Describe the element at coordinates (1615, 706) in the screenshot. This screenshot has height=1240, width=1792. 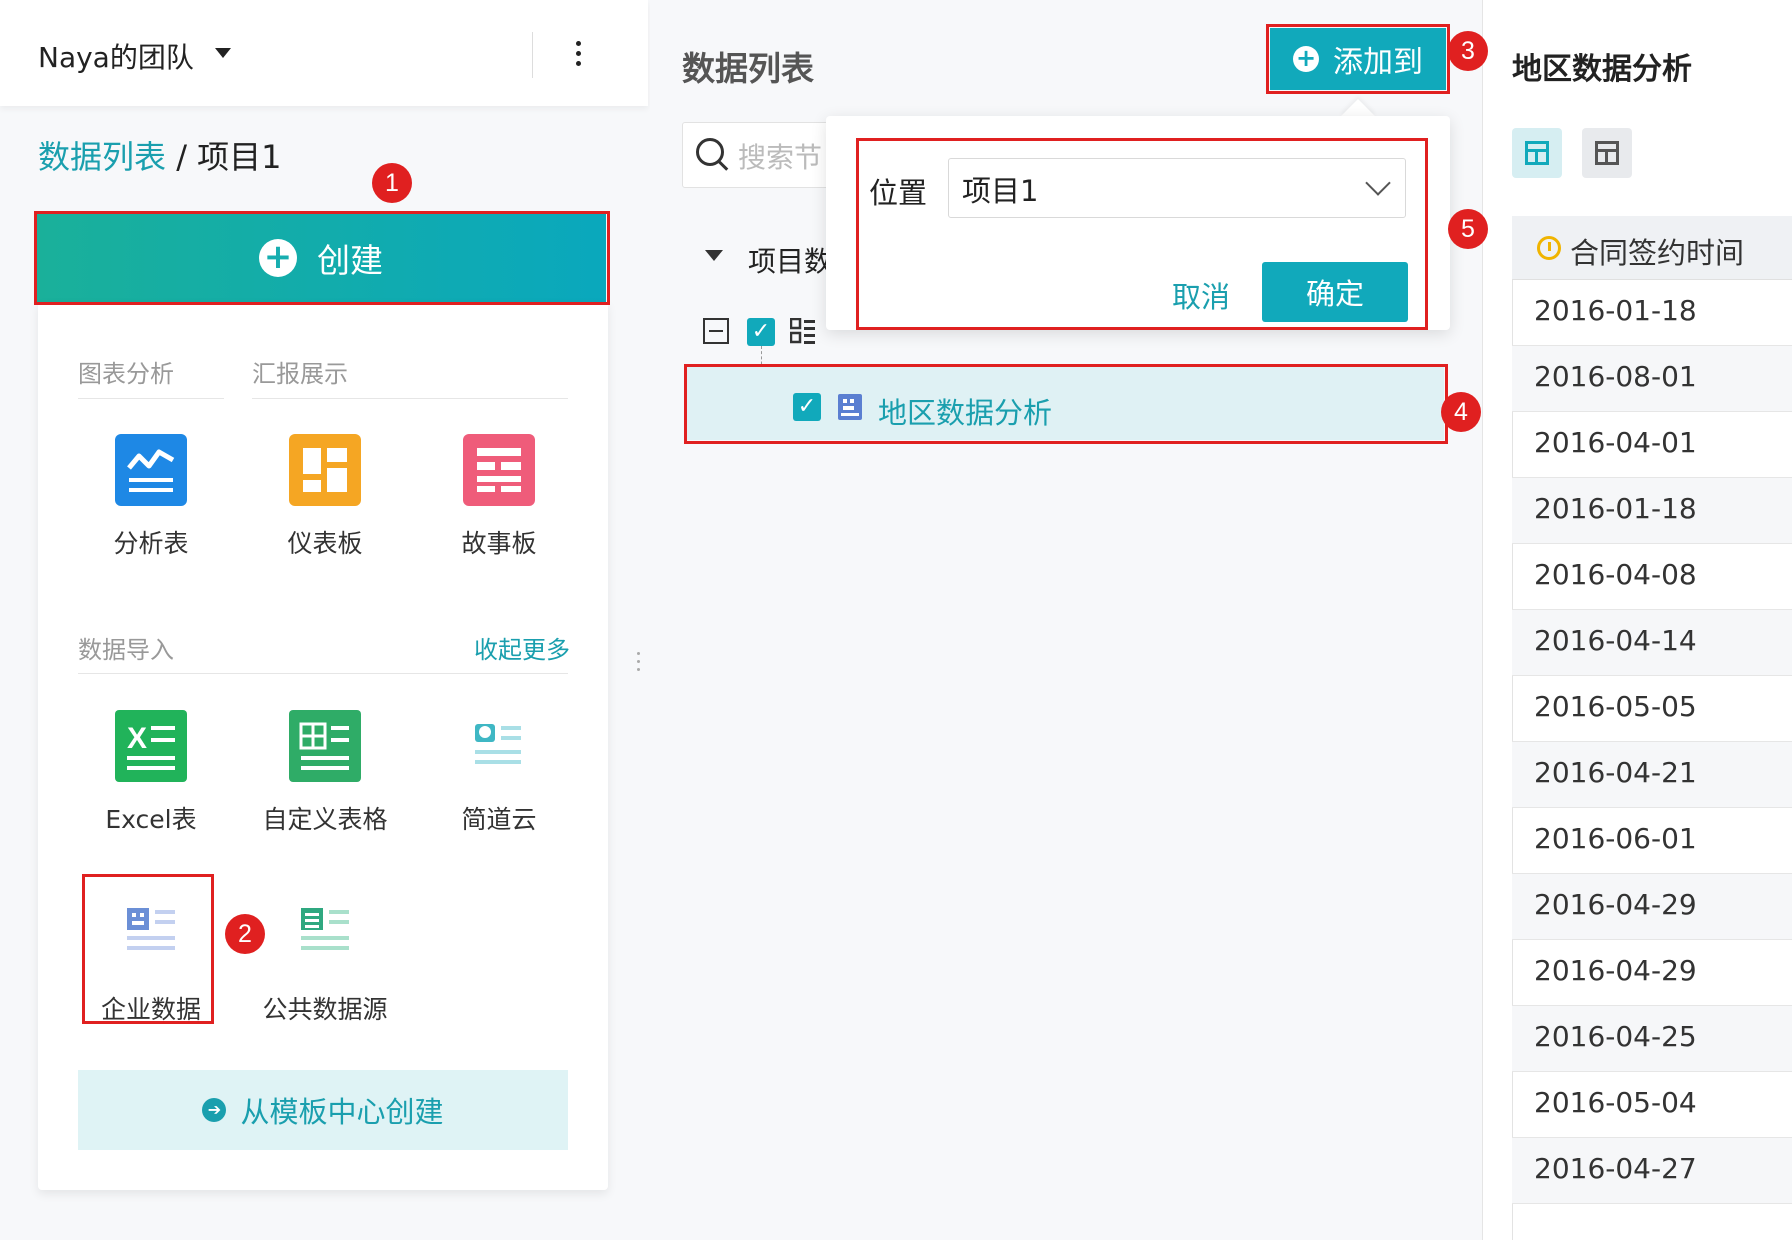
I see `date-cell: 2016-05-05` at that location.